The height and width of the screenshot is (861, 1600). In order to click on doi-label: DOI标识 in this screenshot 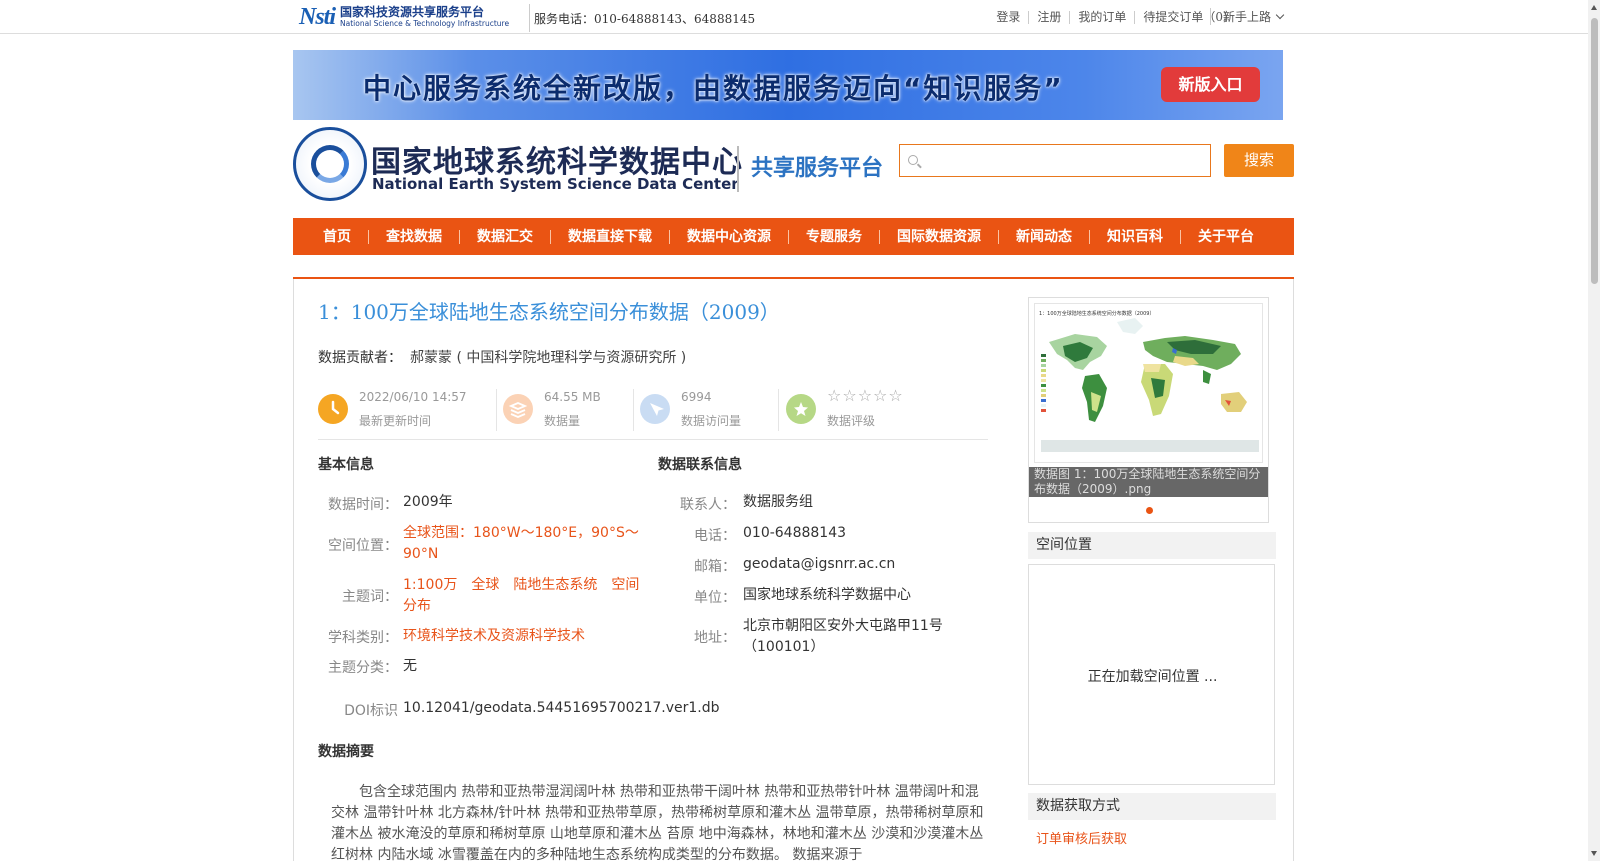, I will do `click(371, 711)`.